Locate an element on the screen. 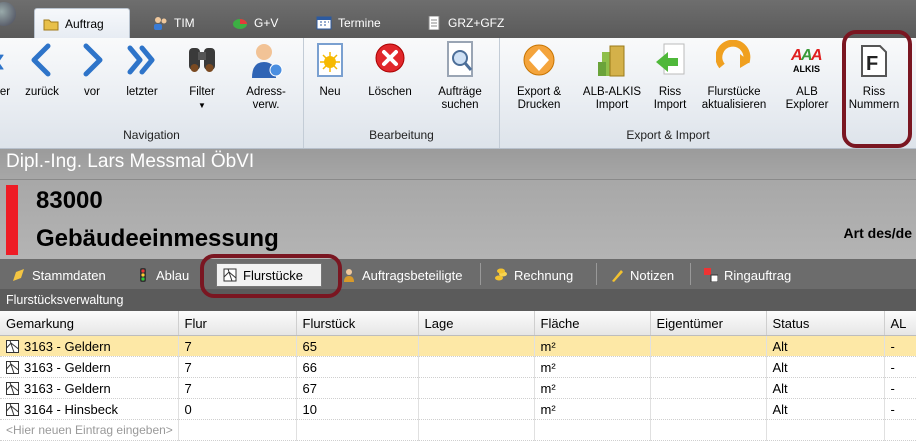  tab-label: G+V is located at coordinates (266, 23).